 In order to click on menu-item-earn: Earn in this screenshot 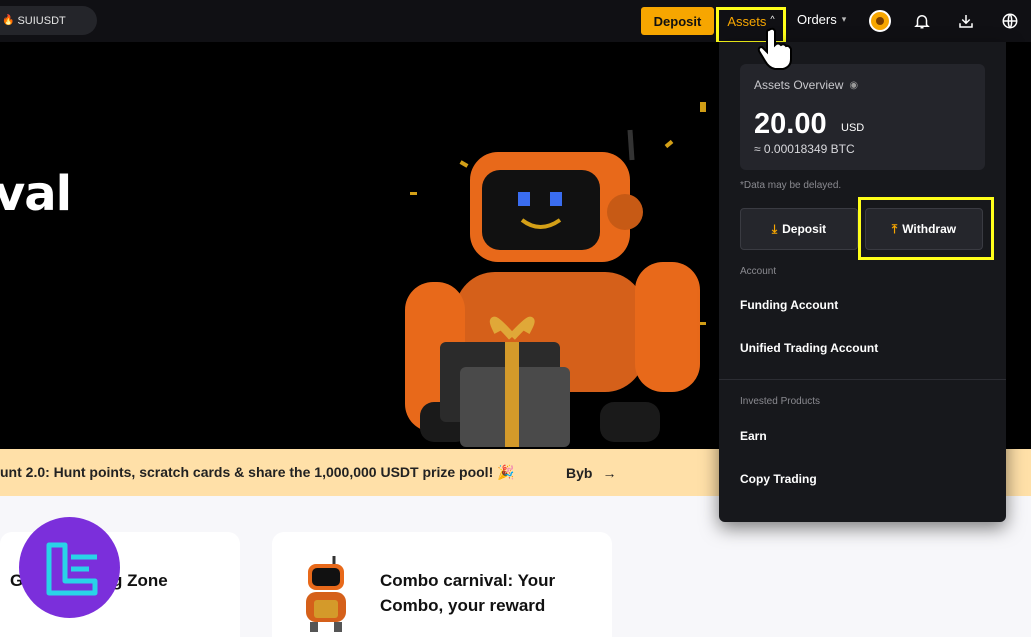, I will do `click(753, 436)`.